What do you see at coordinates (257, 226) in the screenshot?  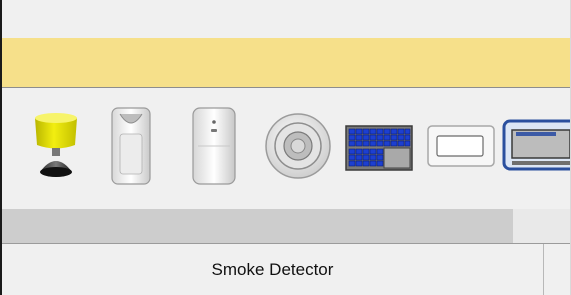 I see `scrollbar-thumb` at bounding box center [257, 226].